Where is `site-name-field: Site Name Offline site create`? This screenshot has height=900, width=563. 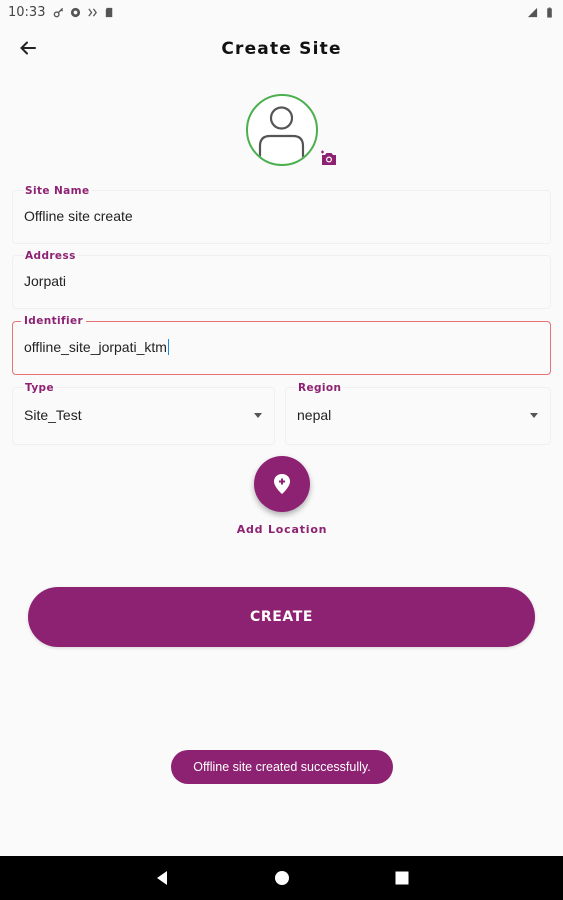 site-name-field: Site Name Offline site create is located at coordinates (281, 214).